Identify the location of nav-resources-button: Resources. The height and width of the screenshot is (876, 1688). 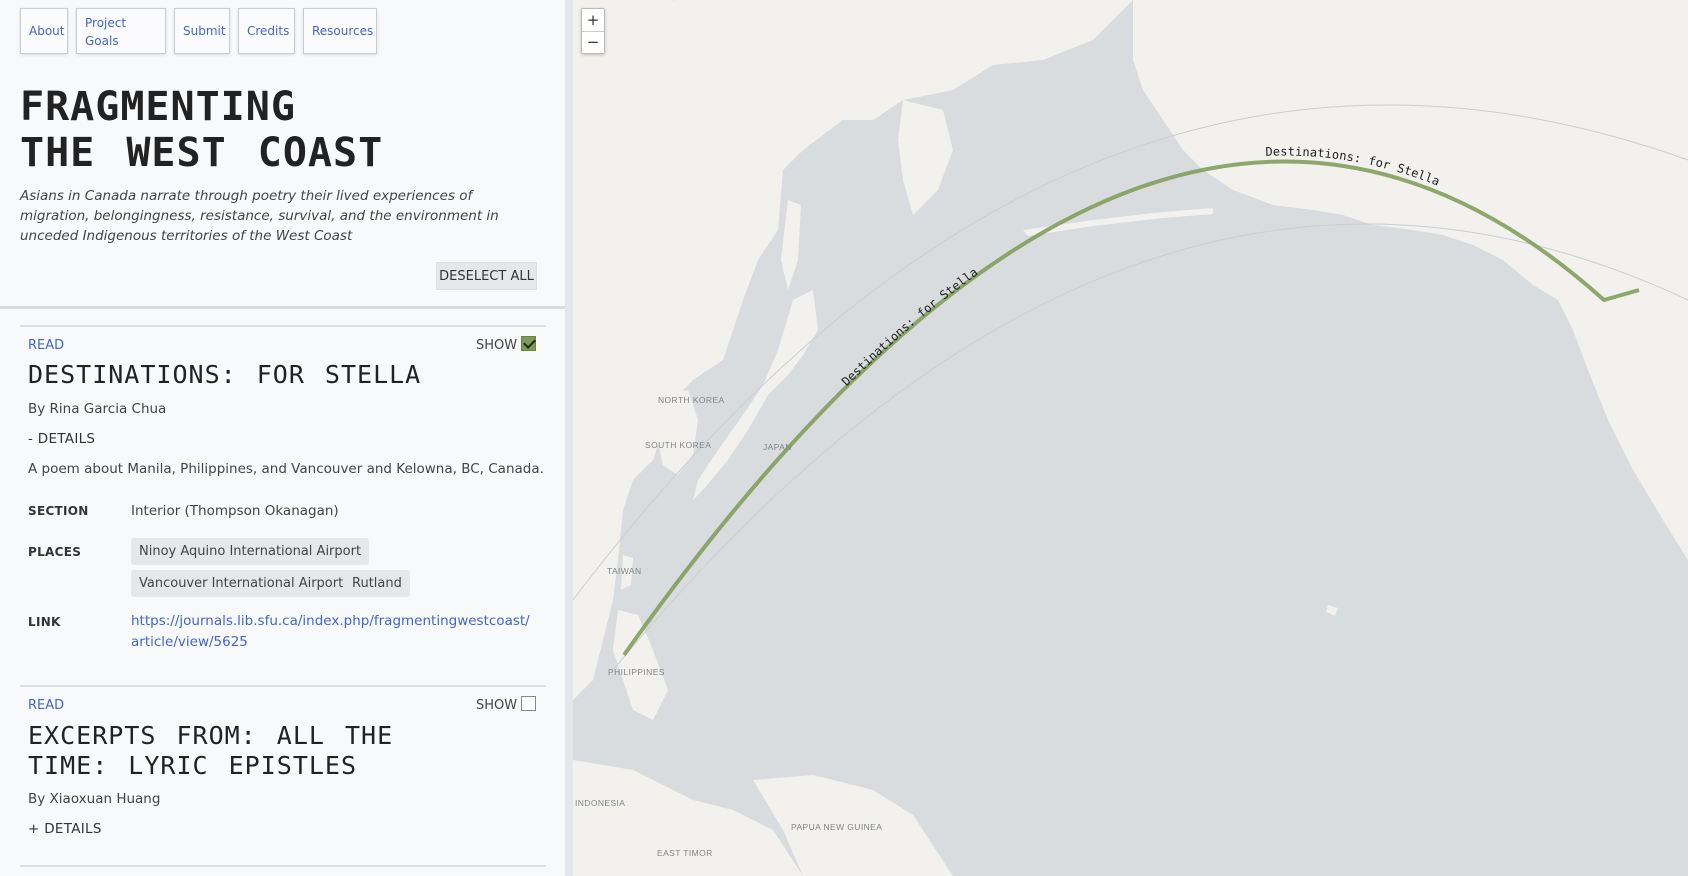
(340, 31).